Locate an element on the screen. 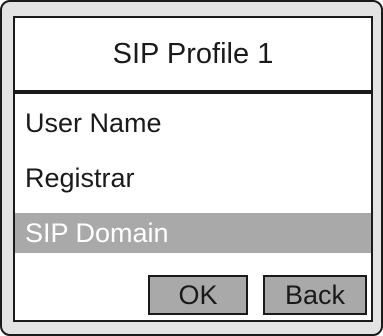 This screenshot has width=383, height=336. menu-item-label: SIP Domain is located at coordinates (97, 233).